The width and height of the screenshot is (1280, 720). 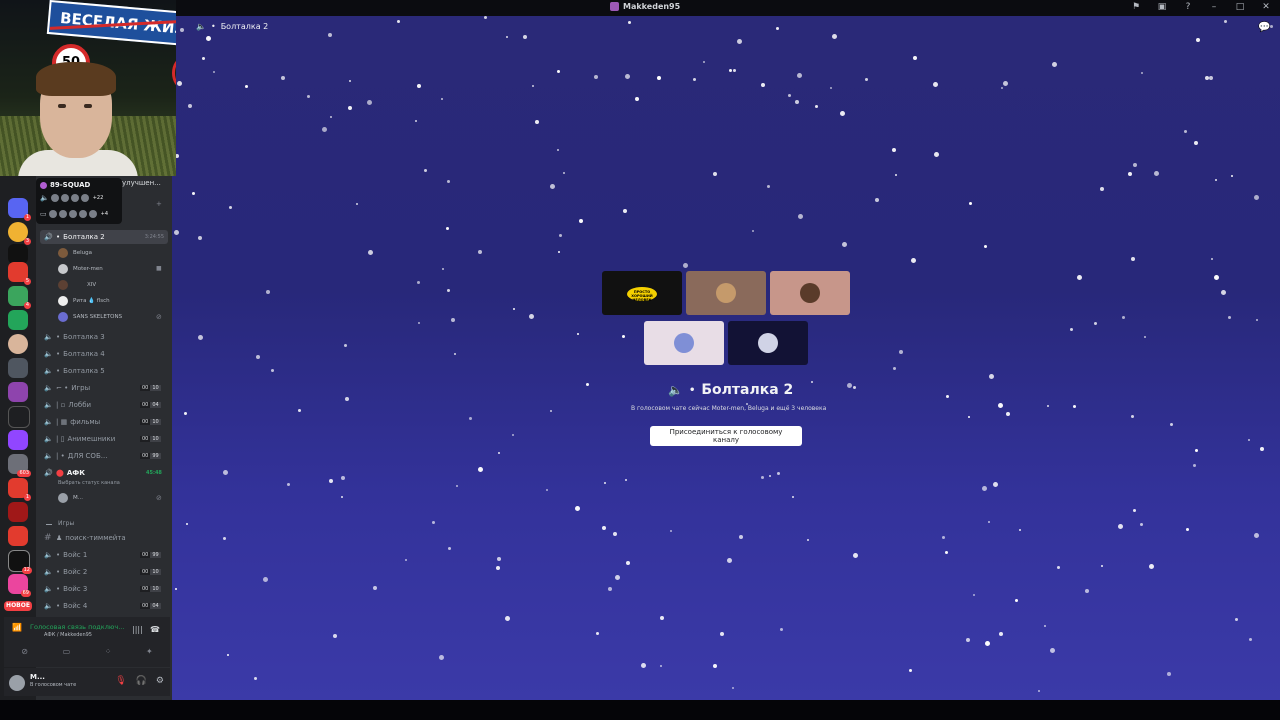 What do you see at coordinates (24, 651) in the screenshot?
I see `camera-off-icon: ⊘` at bounding box center [24, 651].